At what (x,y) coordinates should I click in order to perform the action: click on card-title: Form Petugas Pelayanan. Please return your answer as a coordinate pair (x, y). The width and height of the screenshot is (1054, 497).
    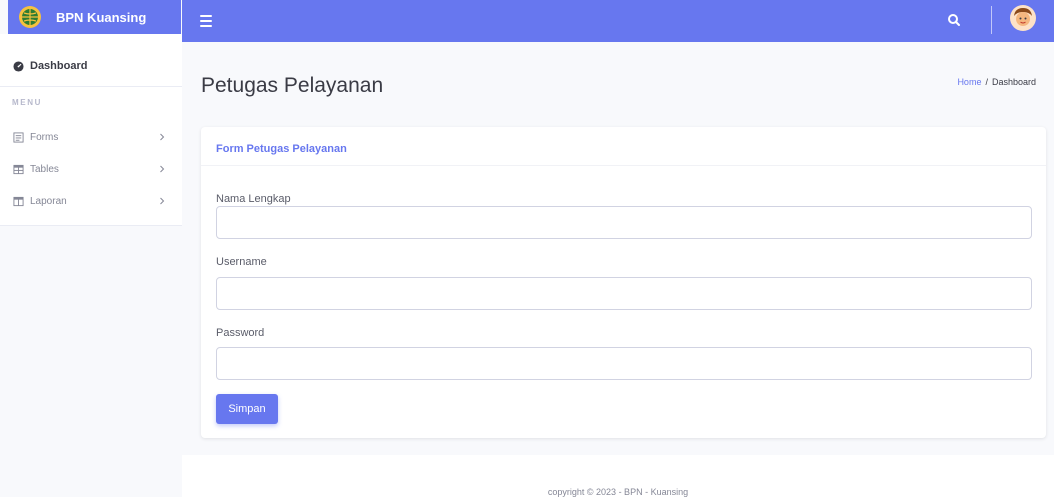
    Looking at the image, I should click on (281, 149).